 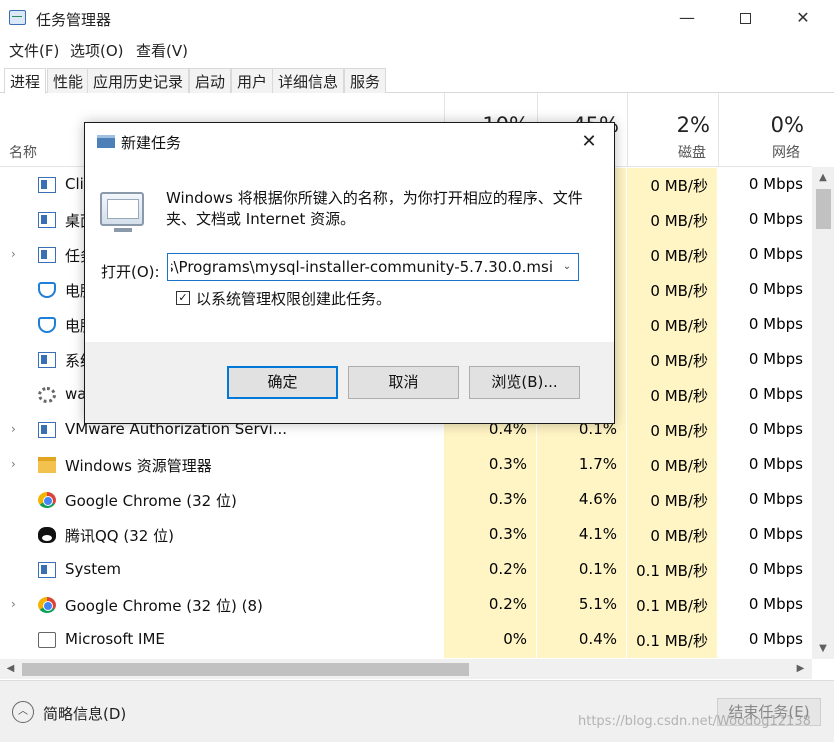 I want to click on menu-options: 选项(O), so click(x=97, y=50).